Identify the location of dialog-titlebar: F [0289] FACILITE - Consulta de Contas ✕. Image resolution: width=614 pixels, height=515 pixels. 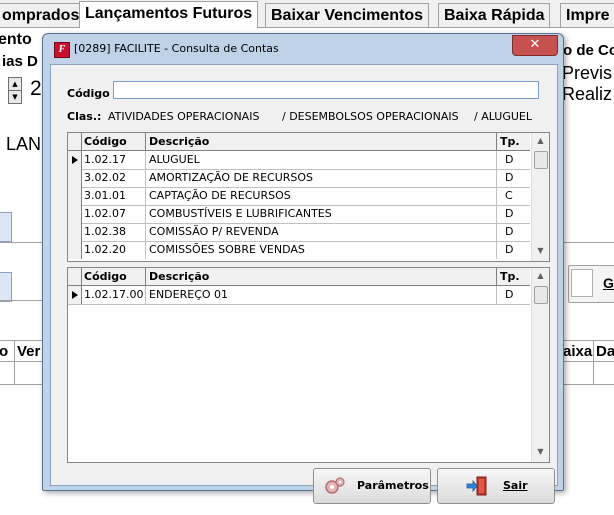
(303, 48).